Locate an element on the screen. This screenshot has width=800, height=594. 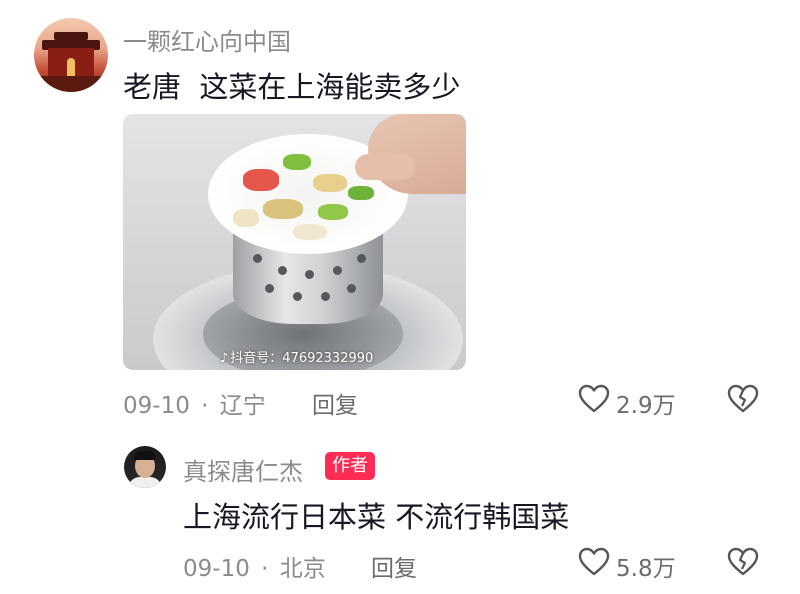
comment-meta: 09-10 · 辽宁 is located at coordinates (194, 403).